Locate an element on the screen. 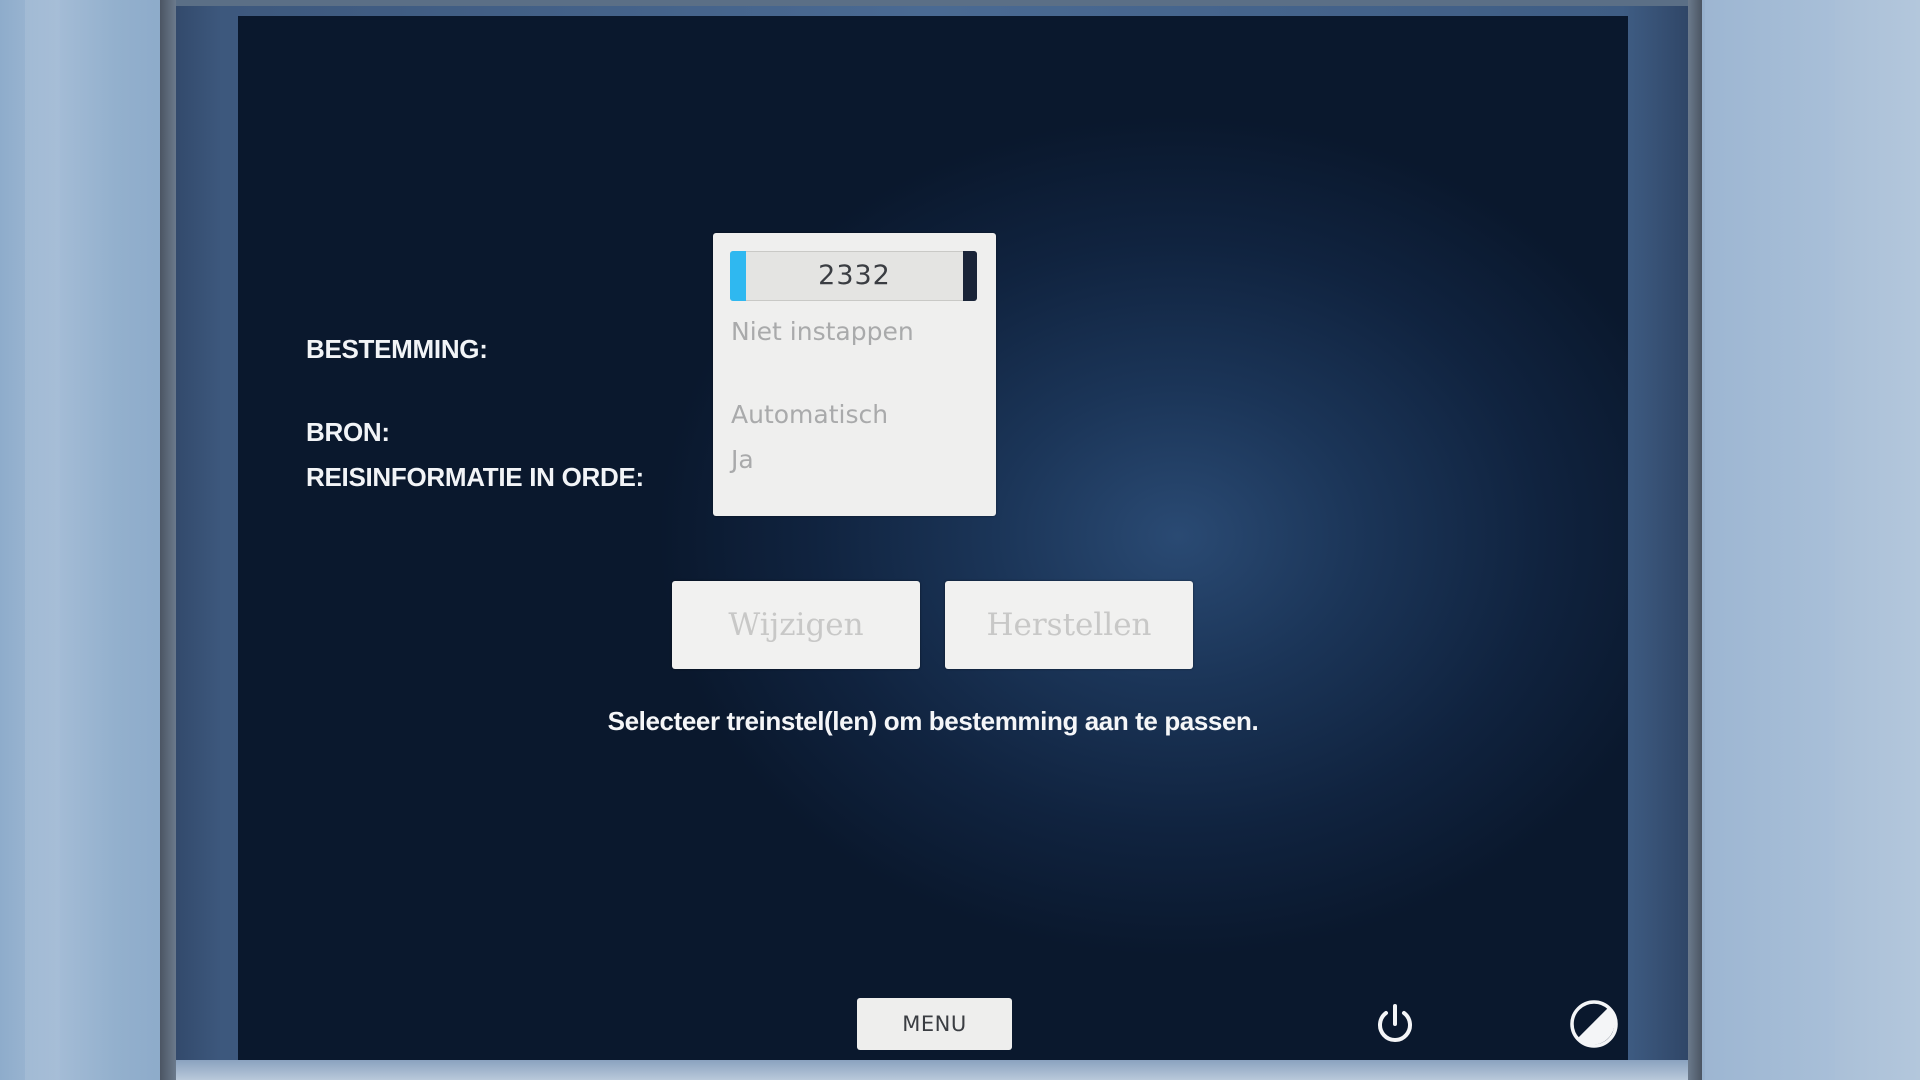  source-label: BRON: is located at coordinates (348, 432).